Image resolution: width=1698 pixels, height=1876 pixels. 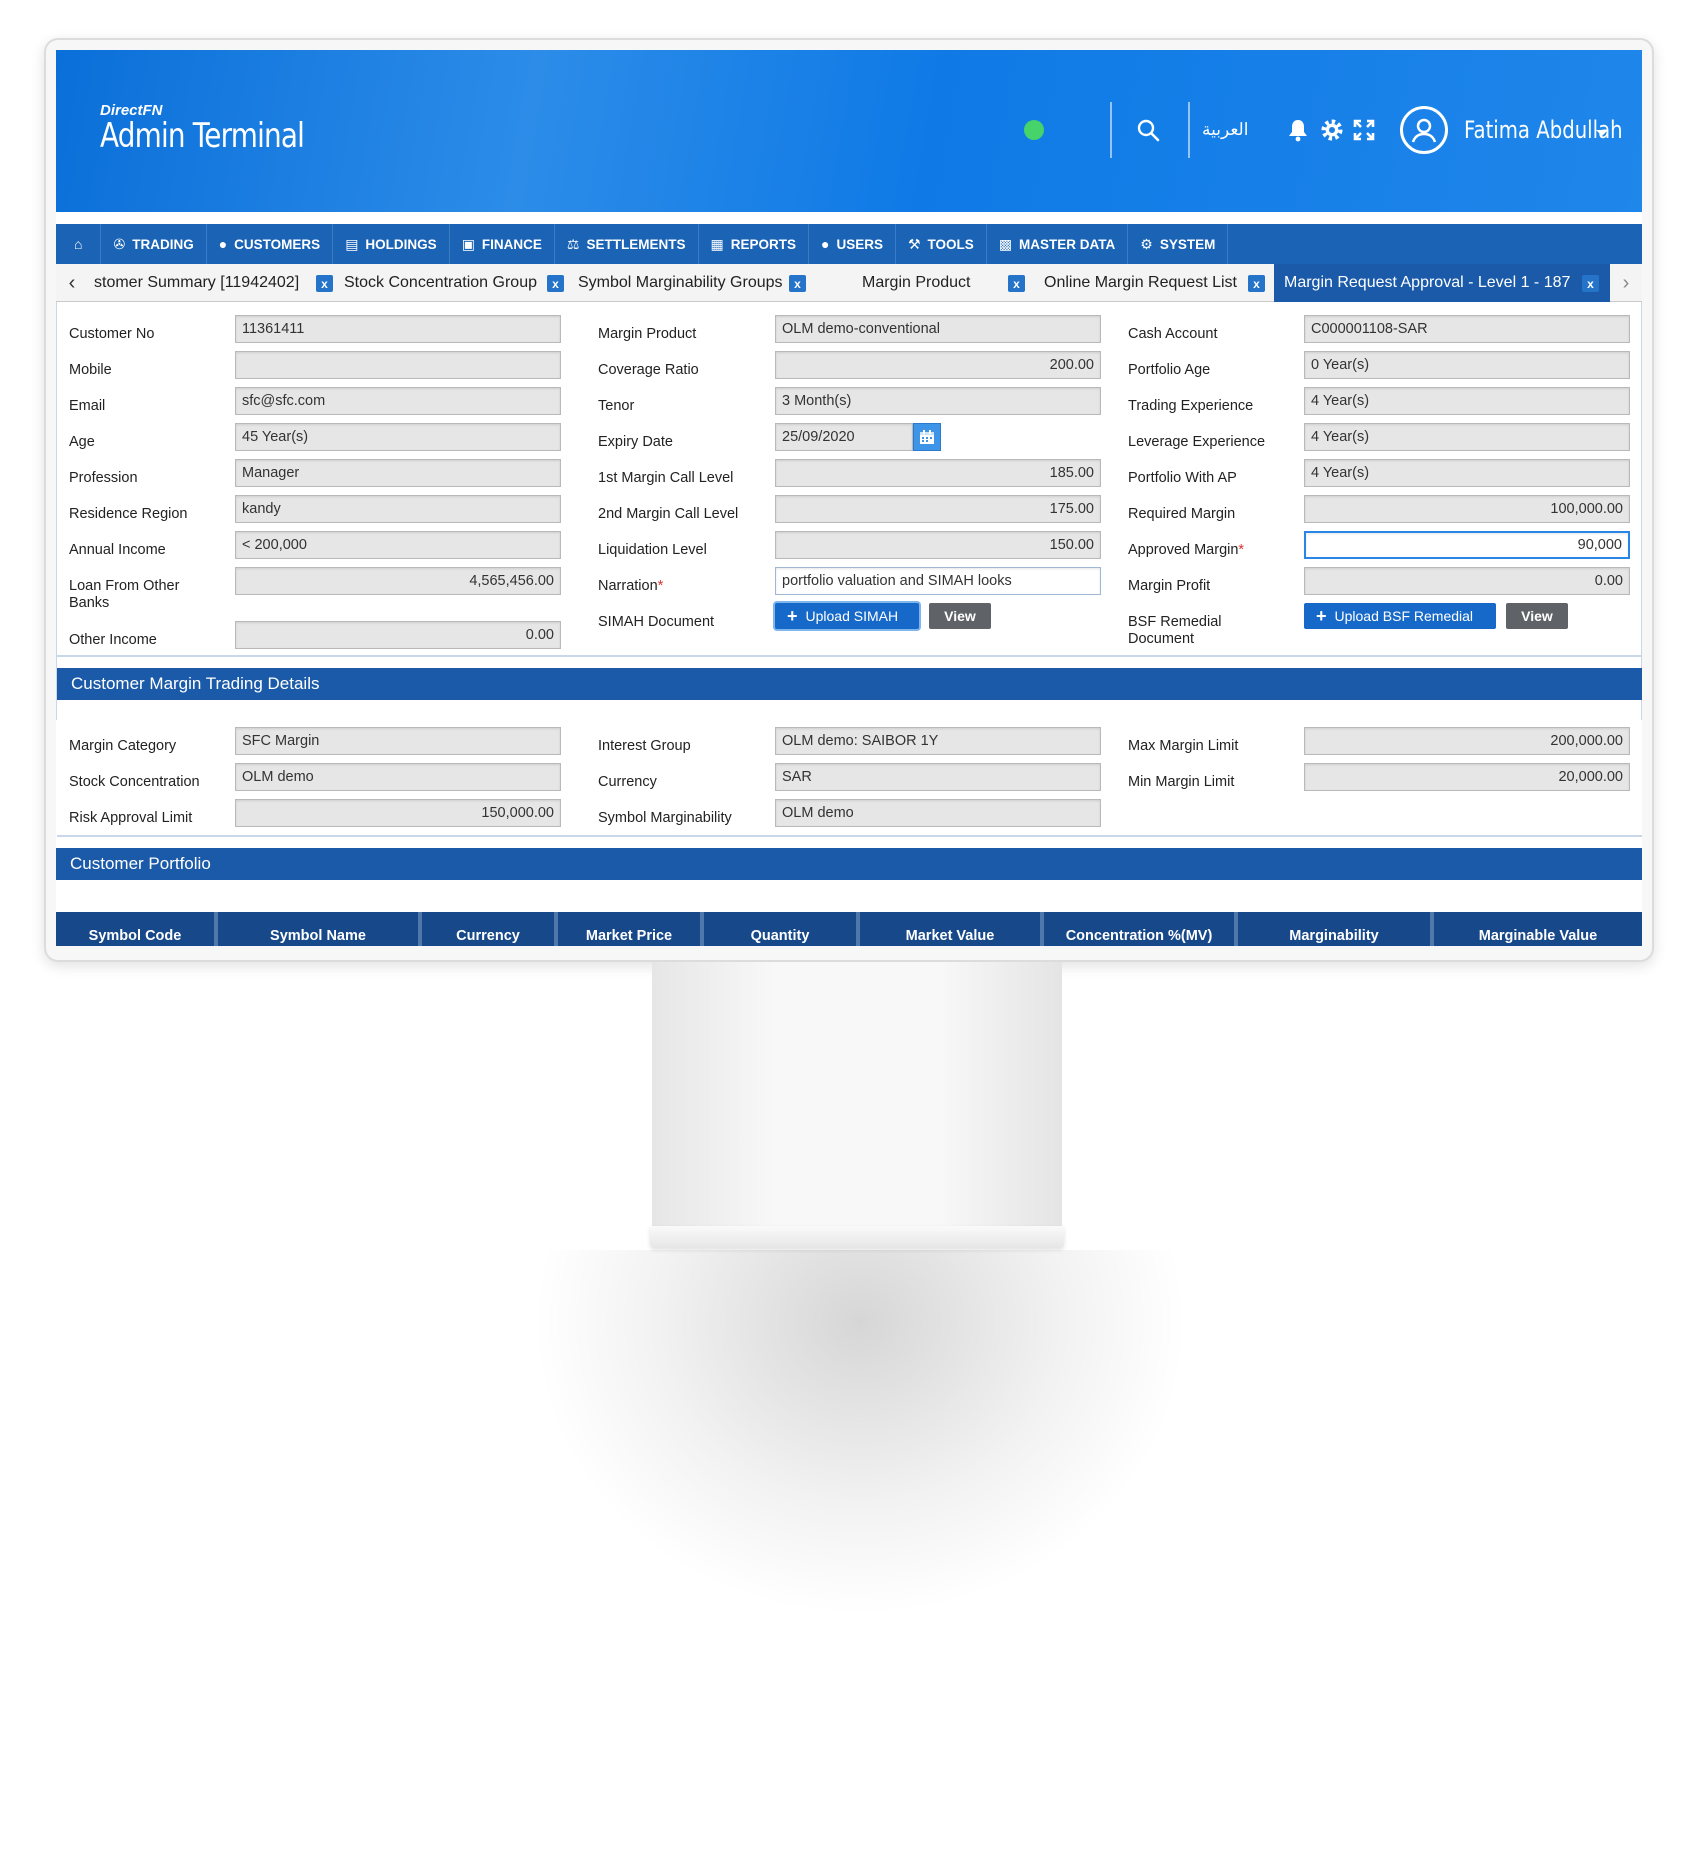 I want to click on tab-customer-summary: stomer Summary [11942402], so click(x=199, y=283).